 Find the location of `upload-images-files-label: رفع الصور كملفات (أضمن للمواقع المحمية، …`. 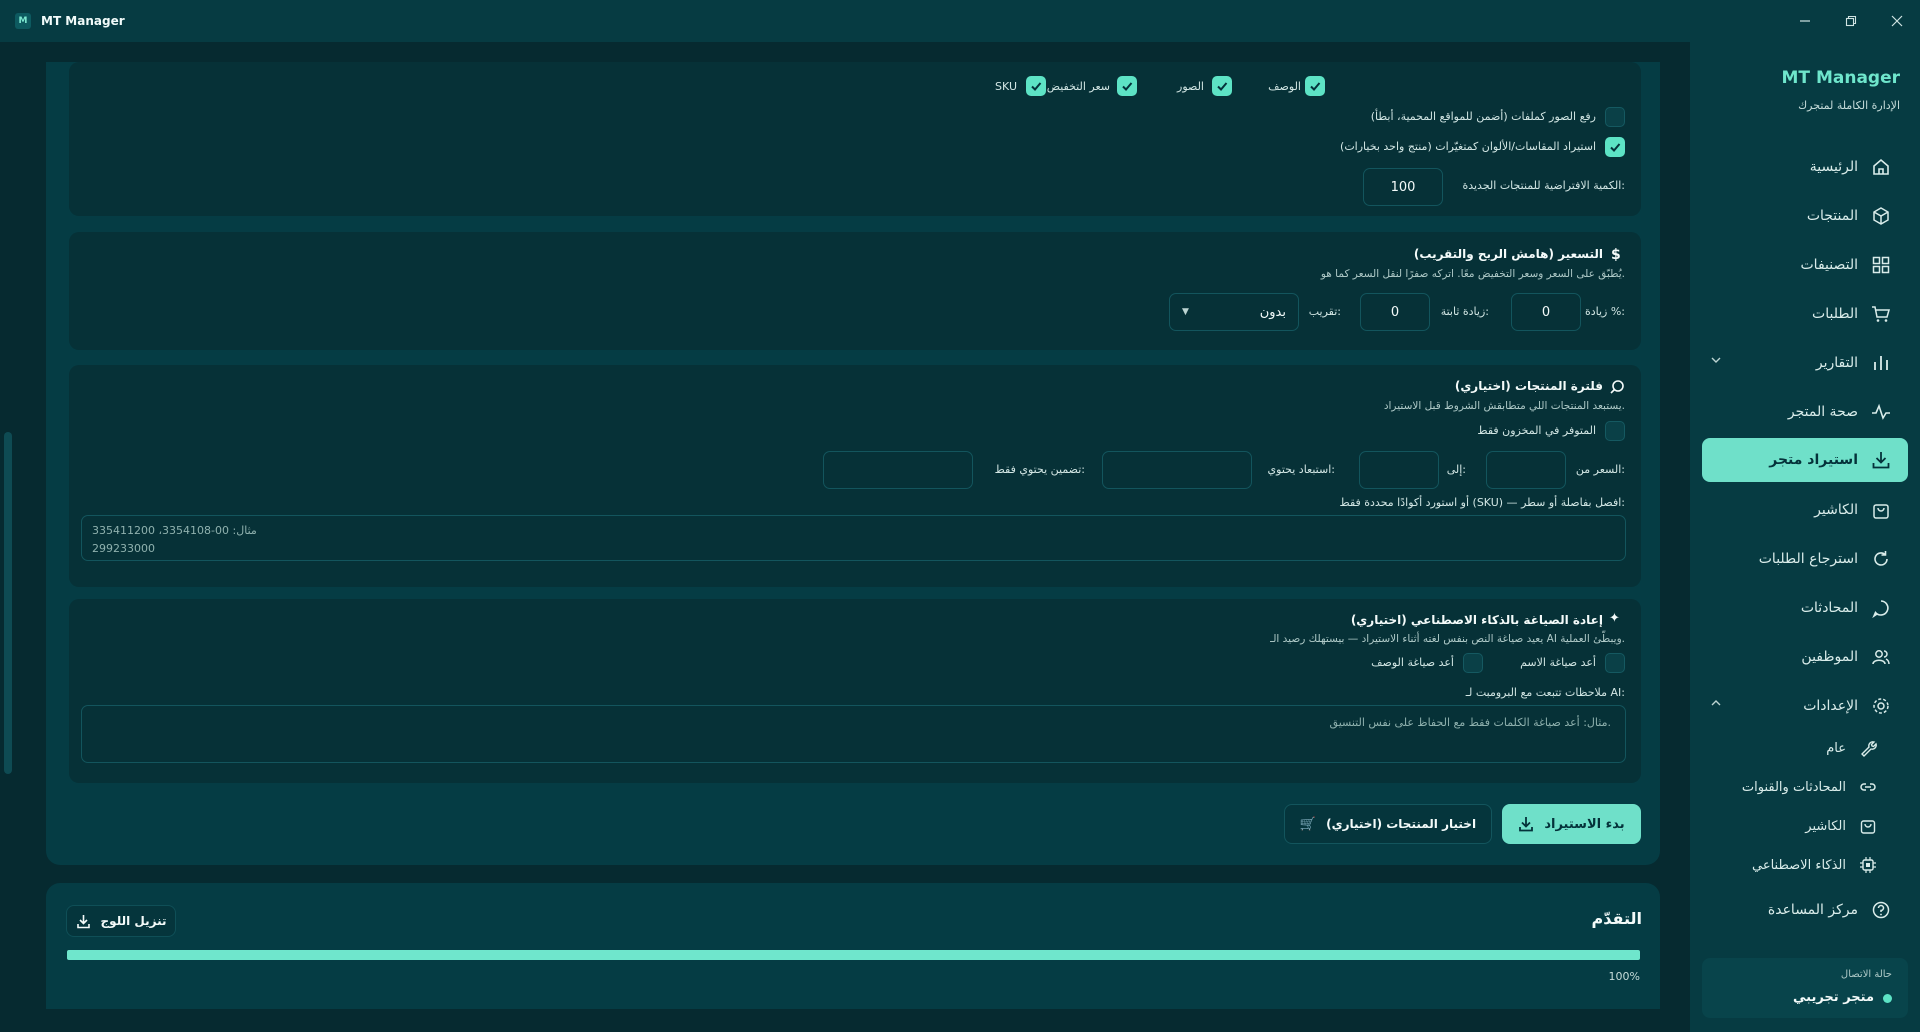

upload-images-files-label: رفع الصور كملفات (أضمن للمواقع المحمية، … is located at coordinates (1483, 116).